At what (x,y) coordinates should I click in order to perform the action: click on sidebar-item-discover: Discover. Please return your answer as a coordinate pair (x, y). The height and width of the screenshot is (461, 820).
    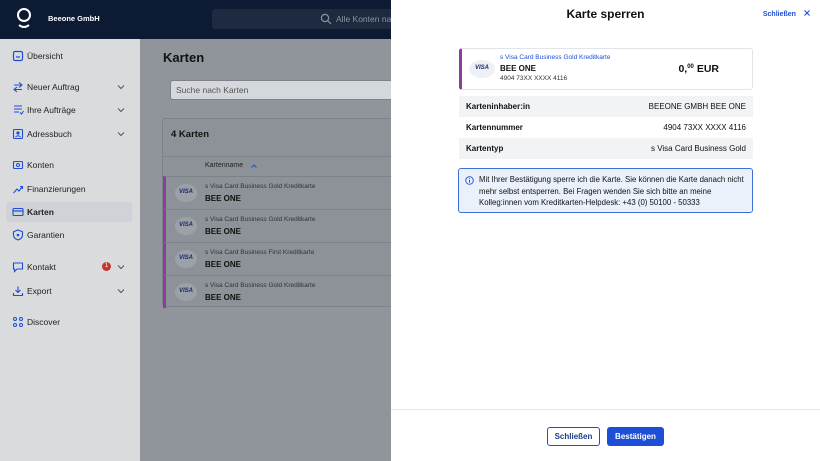
    Looking at the image, I should click on (69, 322).